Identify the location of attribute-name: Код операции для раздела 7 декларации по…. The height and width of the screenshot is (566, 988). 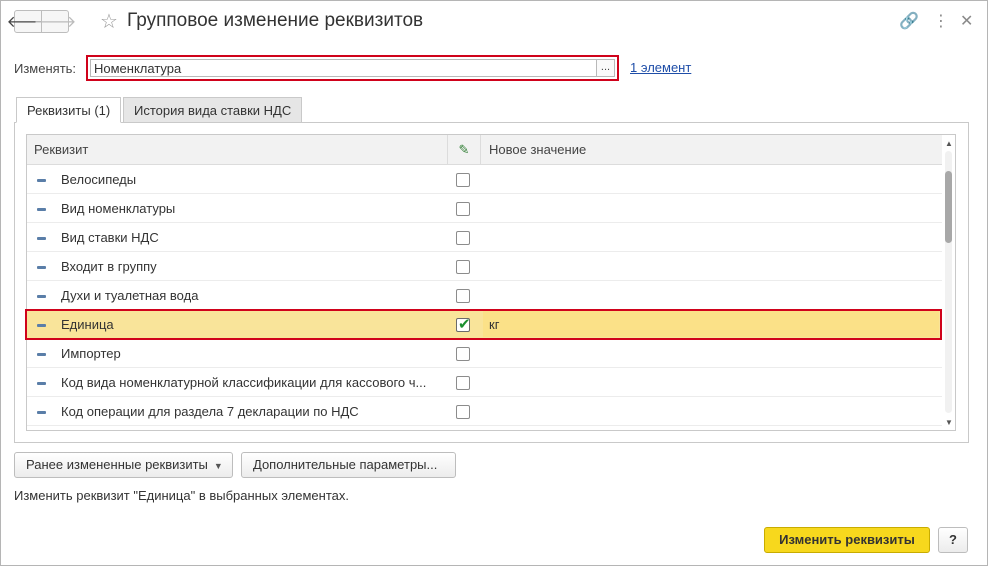
(210, 411).